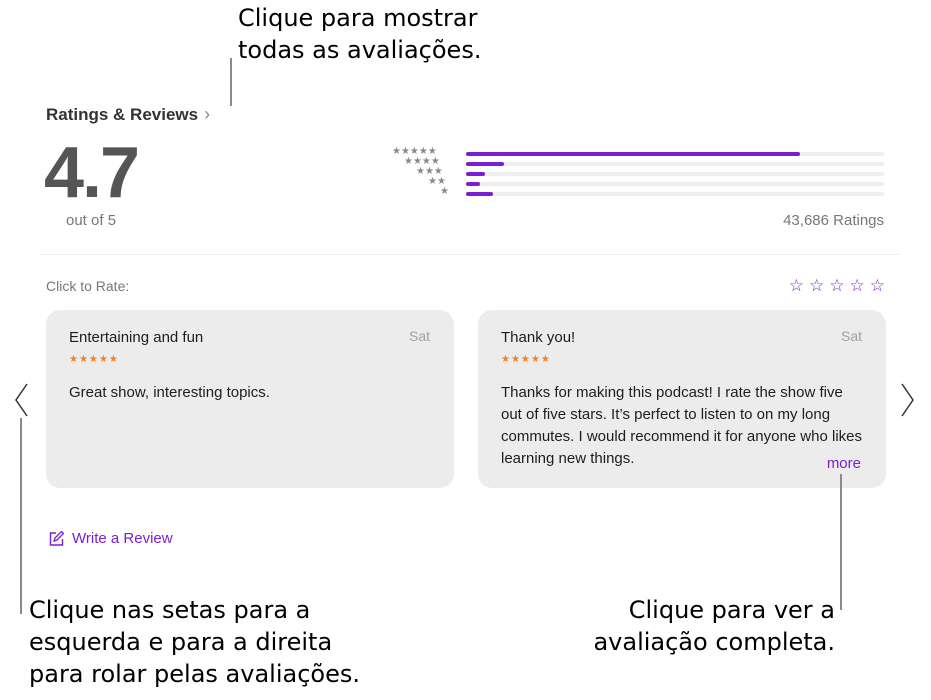 This screenshot has height=700, width=931. Describe the element at coordinates (538, 337) in the screenshot. I see `review-title: Thank you!` at that location.